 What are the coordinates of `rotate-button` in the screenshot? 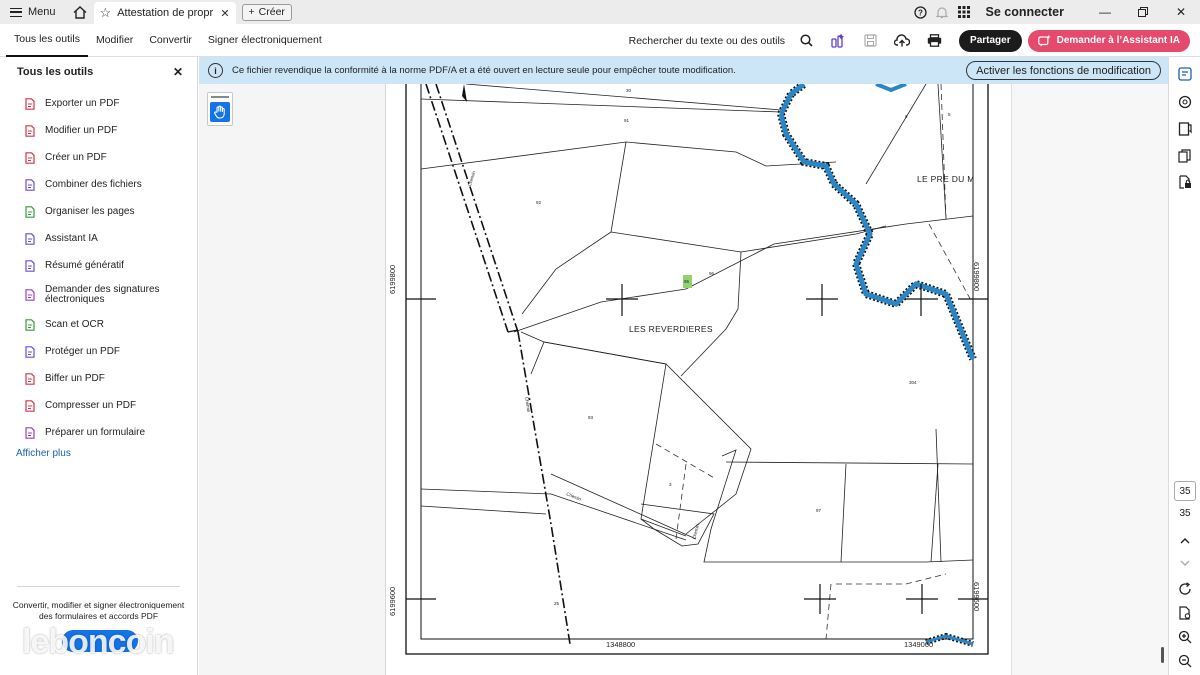 It's located at (1185, 589).